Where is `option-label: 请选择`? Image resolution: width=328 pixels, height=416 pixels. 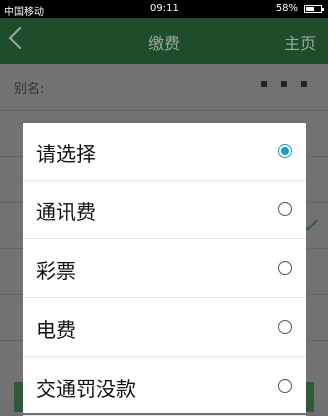
option-label: 请选择 is located at coordinates (66, 154).